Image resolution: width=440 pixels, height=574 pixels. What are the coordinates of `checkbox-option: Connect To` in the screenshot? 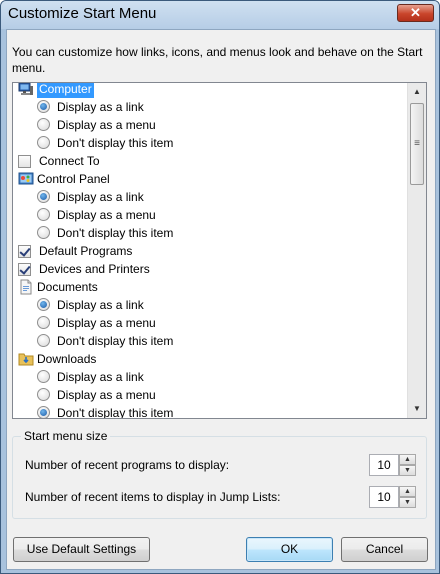 It's located at (210, 161).